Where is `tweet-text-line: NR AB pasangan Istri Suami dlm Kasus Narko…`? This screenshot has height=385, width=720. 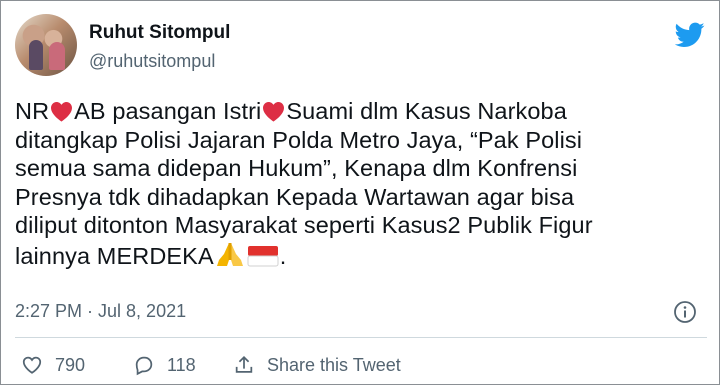
tweet-text-line: NR AB pasangan Istri Suami dlm Kasus Narko… is located at coordinates (360, 111).